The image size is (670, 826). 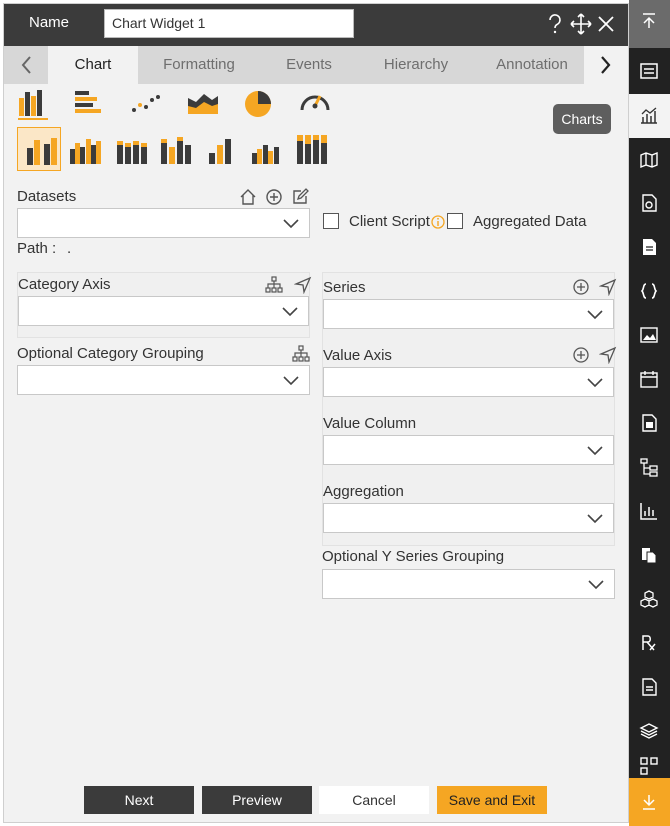 What do you see at coordinates (37, 248) in the screenshot?
I see `path-label: Path :` at bounding box center [37, 248].